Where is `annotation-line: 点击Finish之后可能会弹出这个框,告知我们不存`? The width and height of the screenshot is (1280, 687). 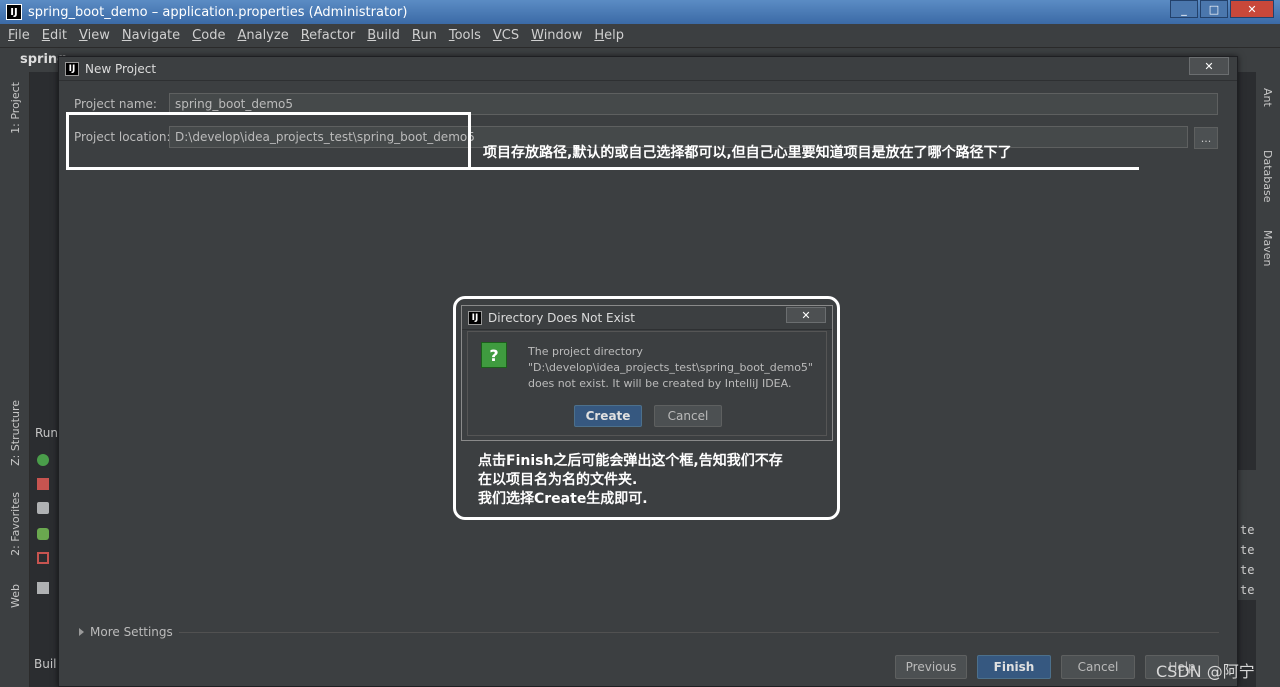
annotation-line: 点击Finish之后可能会弹出这个框,告知我们不存 is located at coordinates (630, 461).